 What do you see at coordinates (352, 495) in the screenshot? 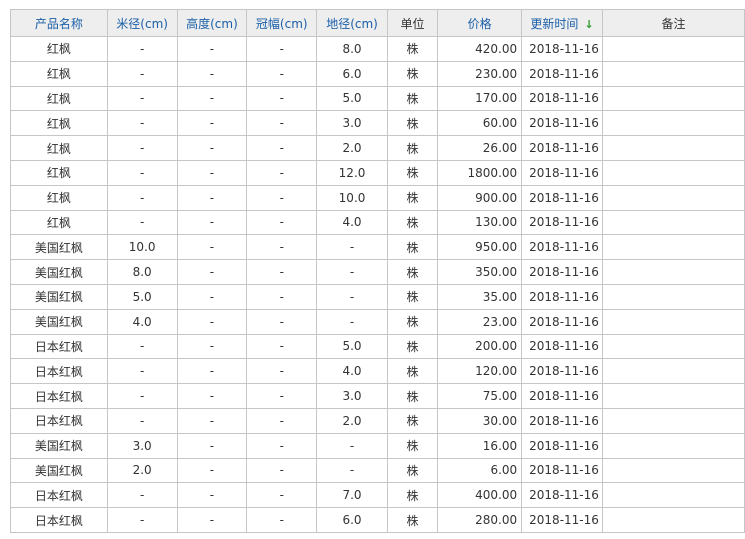
I see `cell-ground-diameter: 7.0` at bounding box center [352, 495].